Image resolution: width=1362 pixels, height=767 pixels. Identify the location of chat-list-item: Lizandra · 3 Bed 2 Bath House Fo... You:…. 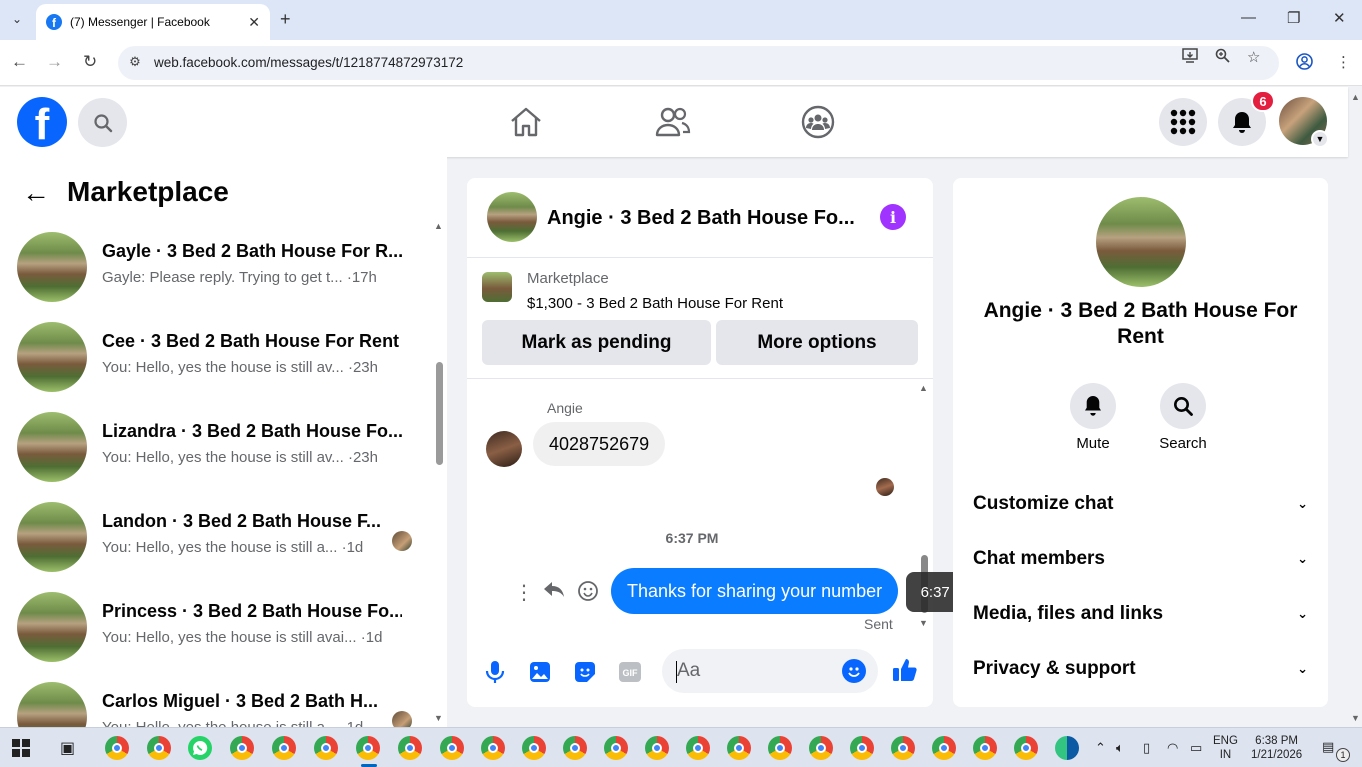
(215, 452).